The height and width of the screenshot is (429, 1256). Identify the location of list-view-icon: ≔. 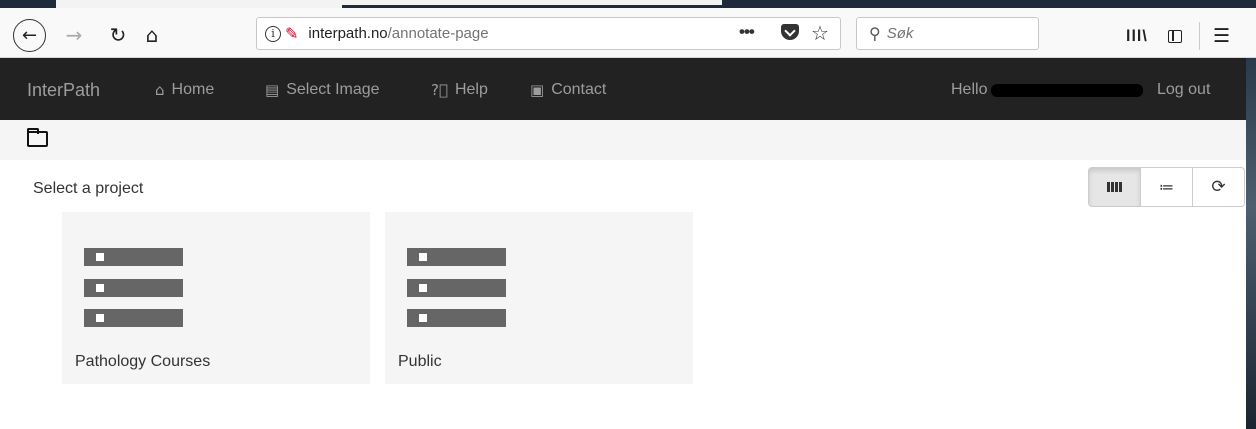
(1166, 187).